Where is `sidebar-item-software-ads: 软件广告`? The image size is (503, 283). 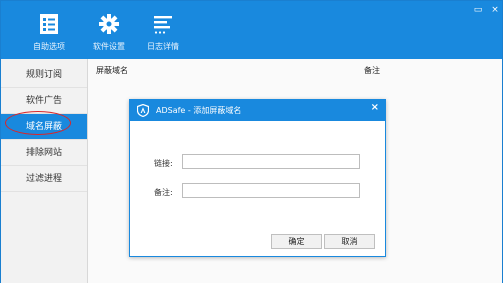
sidebar-item-software-ads: 软件广告 is located at coordinates (44, 101).